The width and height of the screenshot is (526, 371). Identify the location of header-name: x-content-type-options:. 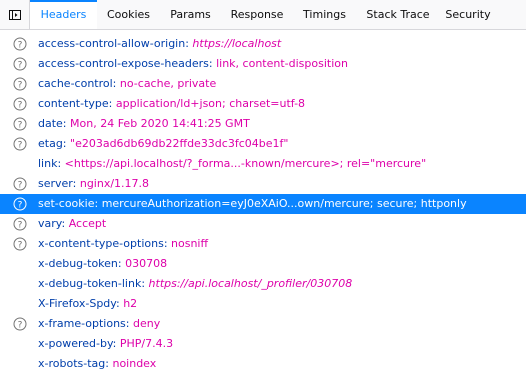
(103, 243).